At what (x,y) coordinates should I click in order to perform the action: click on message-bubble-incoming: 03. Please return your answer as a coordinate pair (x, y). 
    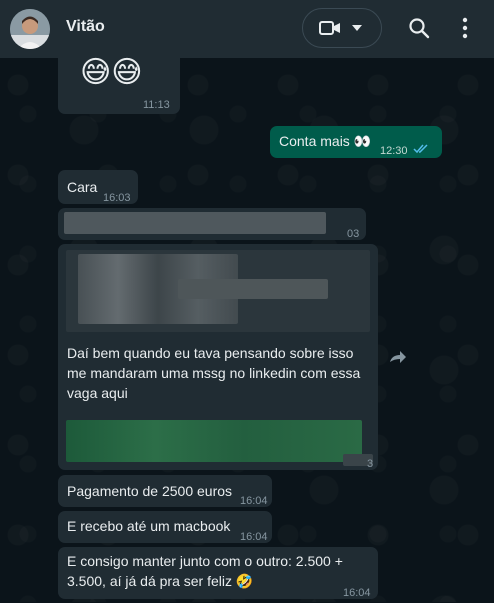
    Looking at the image, I should click on (212, 224).